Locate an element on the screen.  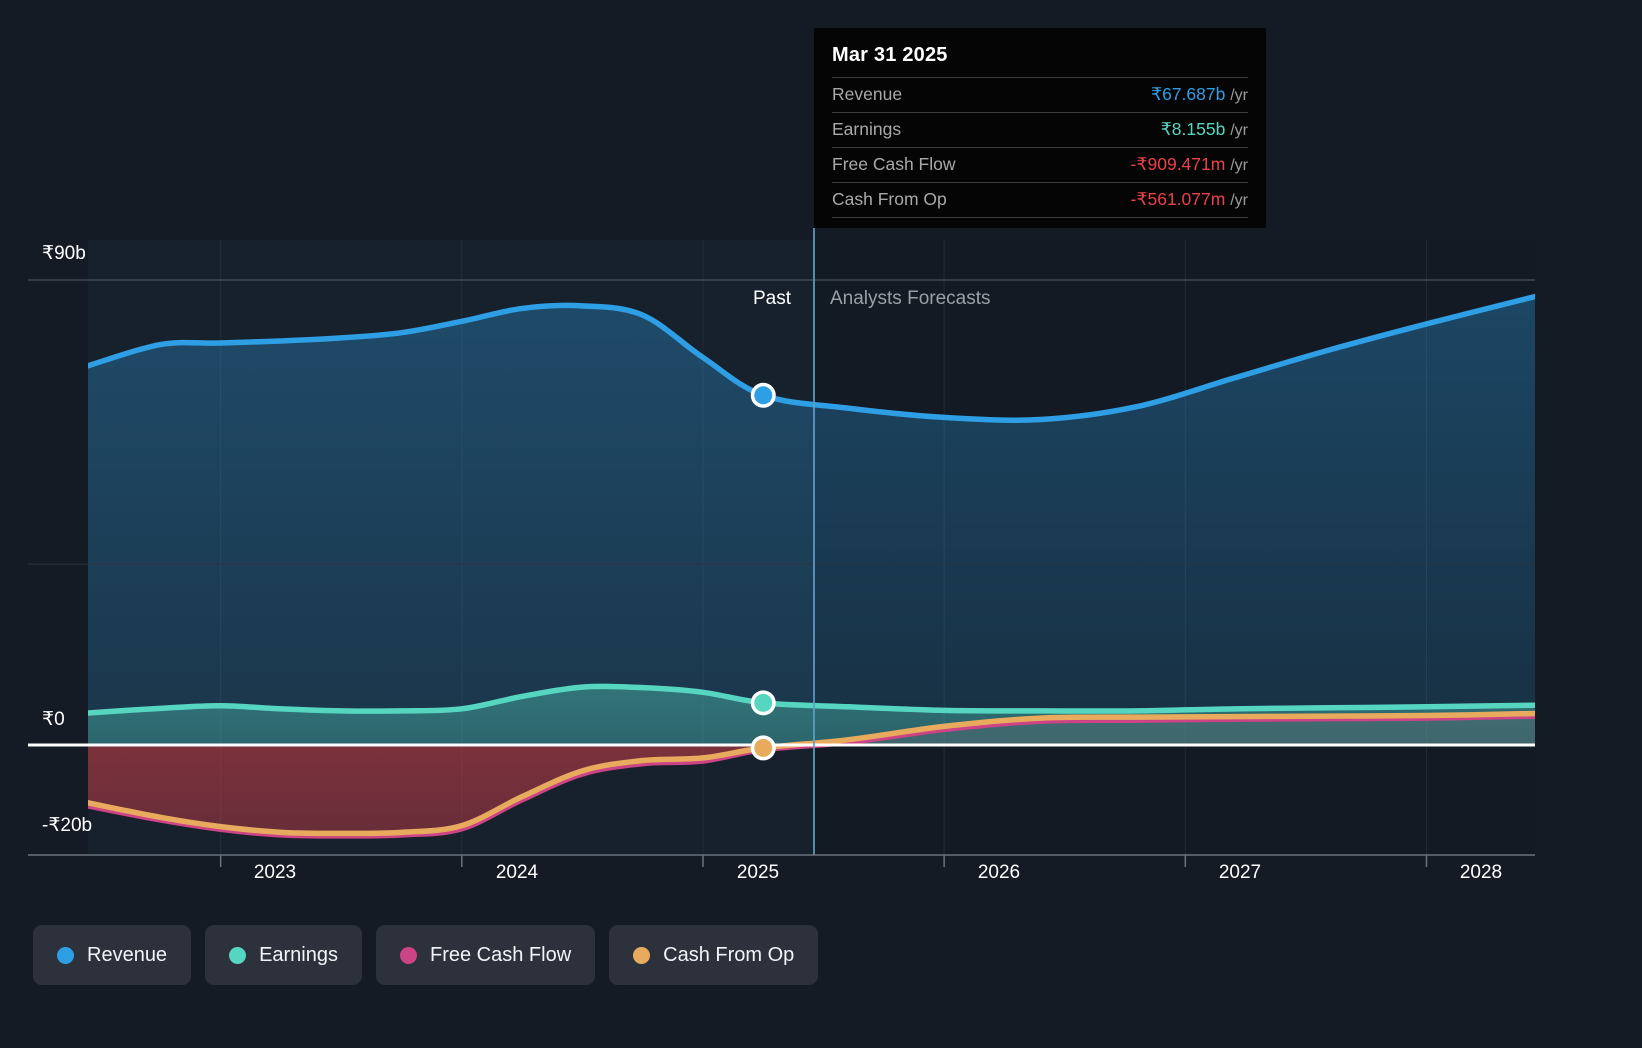
legend-dot-earnings-icon is located at coordinates (238, 955).